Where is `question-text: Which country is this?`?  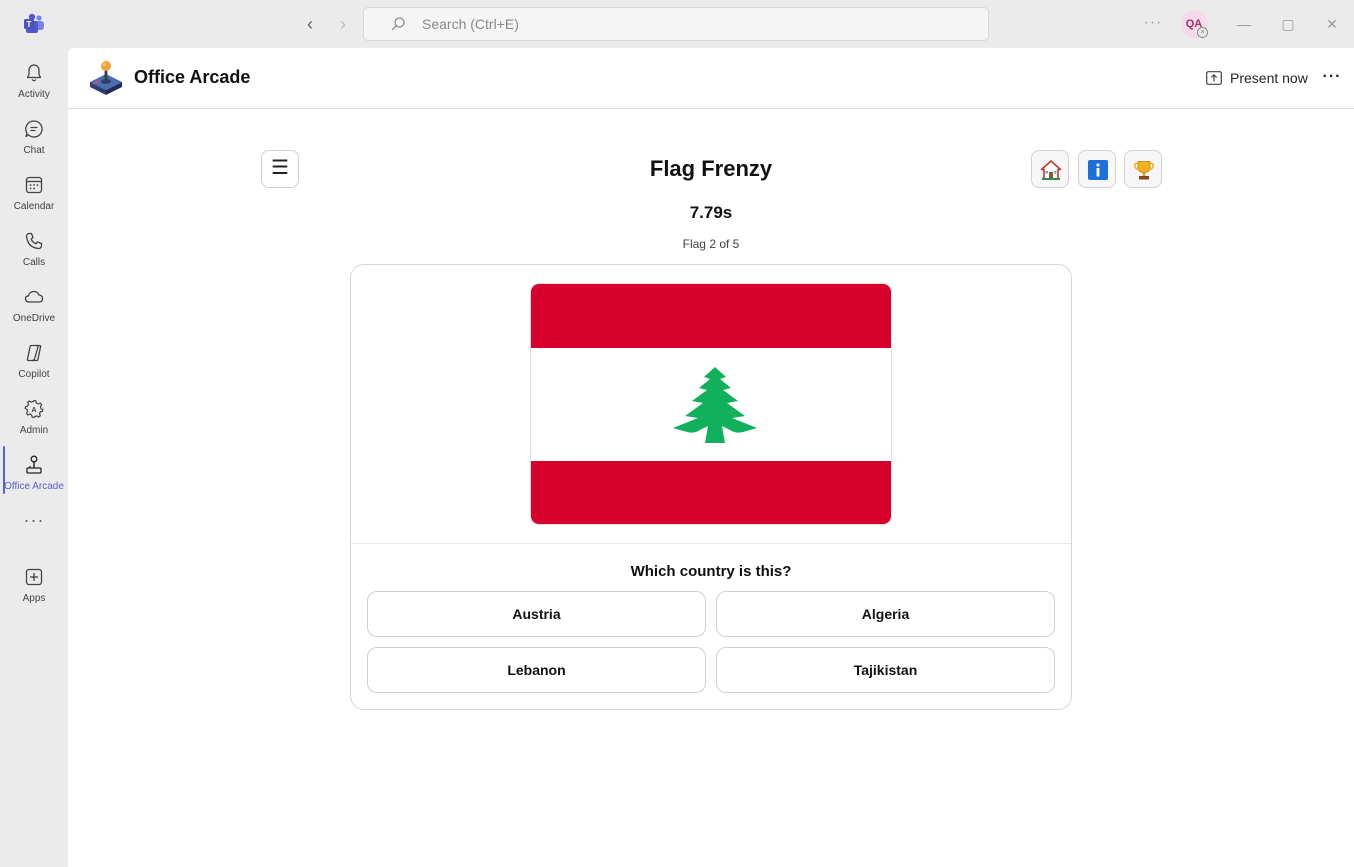
question-text: Which country is this? is located at coordinates (711, 571).